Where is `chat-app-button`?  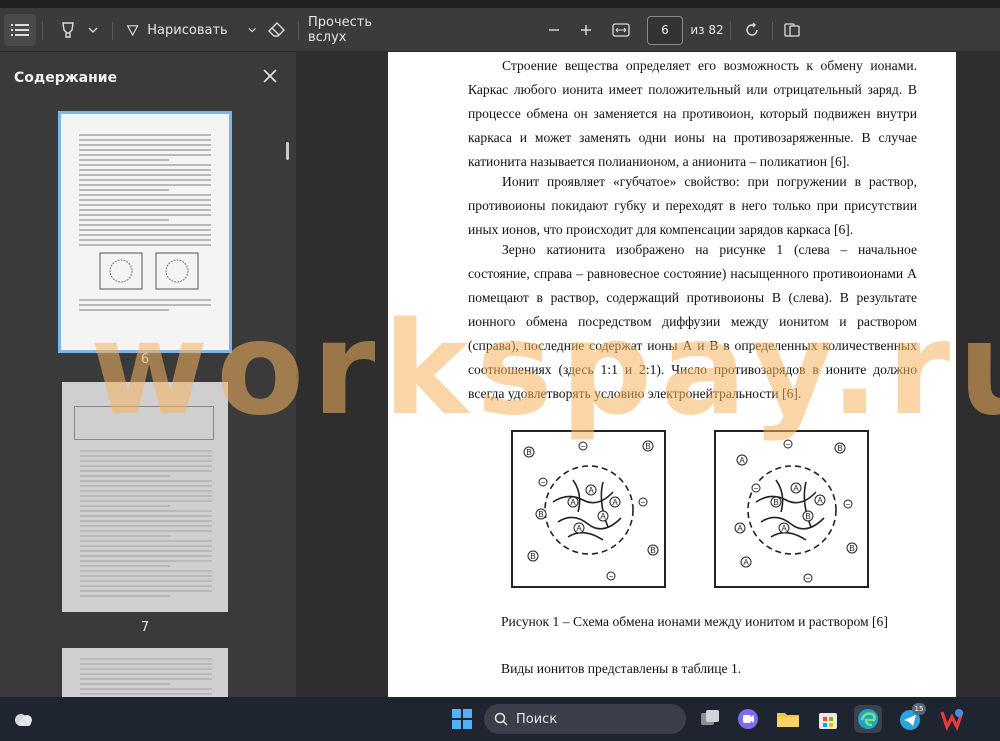 chat-app-button is located at coordinates (748, 719).